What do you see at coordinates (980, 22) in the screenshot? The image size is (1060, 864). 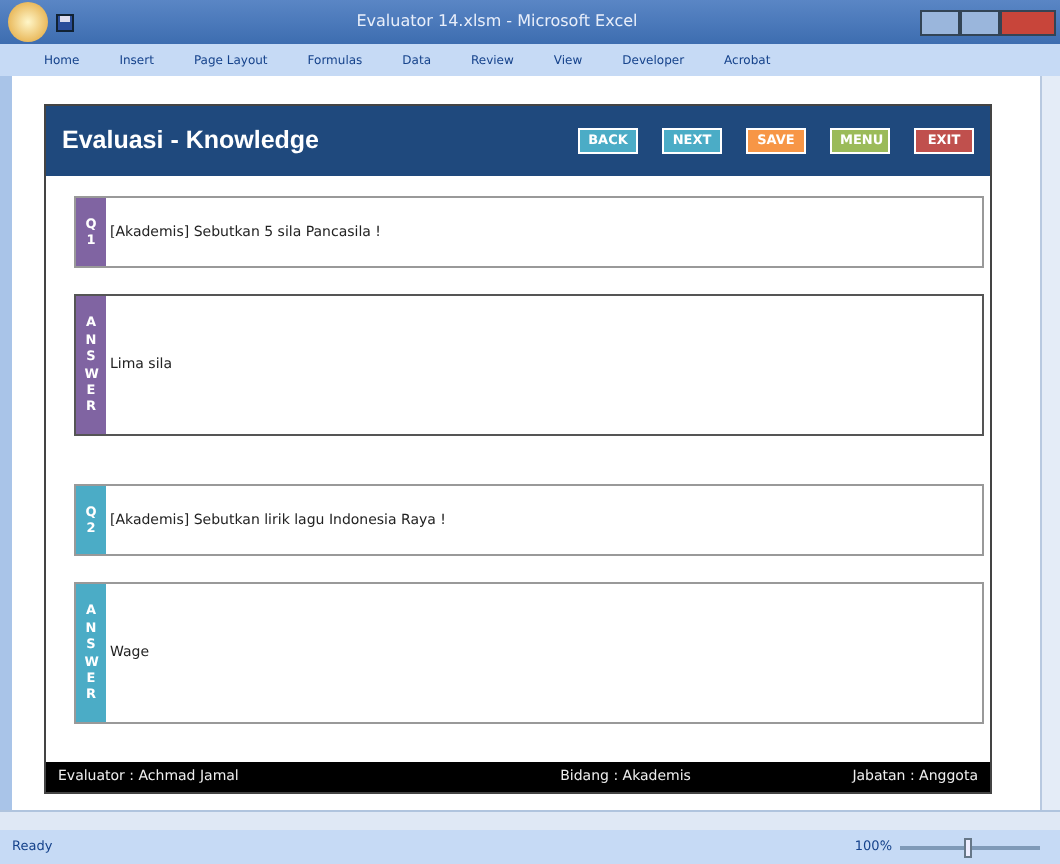 I see `maximize-button` at bounding box center [980, 22].